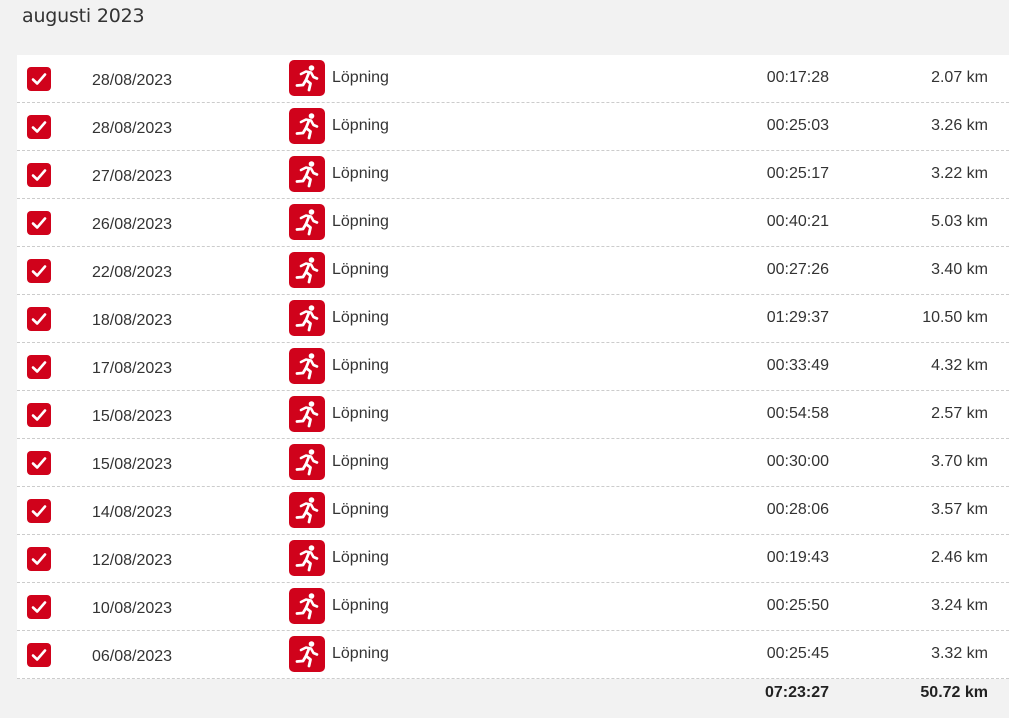  I want to click on activity-duration: 00:27:26, so click(797, 269).